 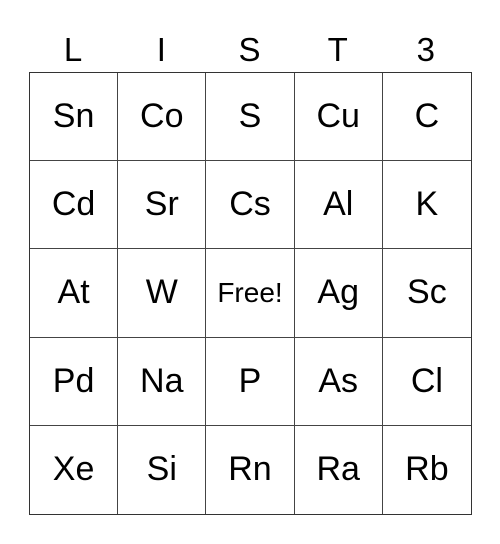 I want to click on bingo-cell: Si, so click(x=162, y=469).